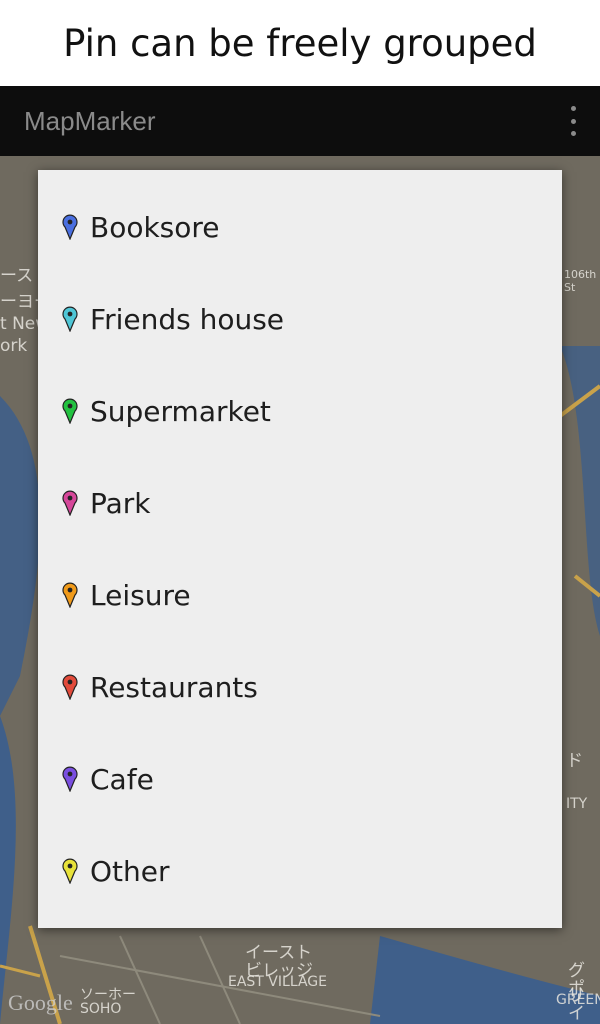 This screenshot has width=600, height=1024. What do you see at coordinates (130, 871) in the screenshot?
I see `group-label: Other` at bounding box center [130, 871].